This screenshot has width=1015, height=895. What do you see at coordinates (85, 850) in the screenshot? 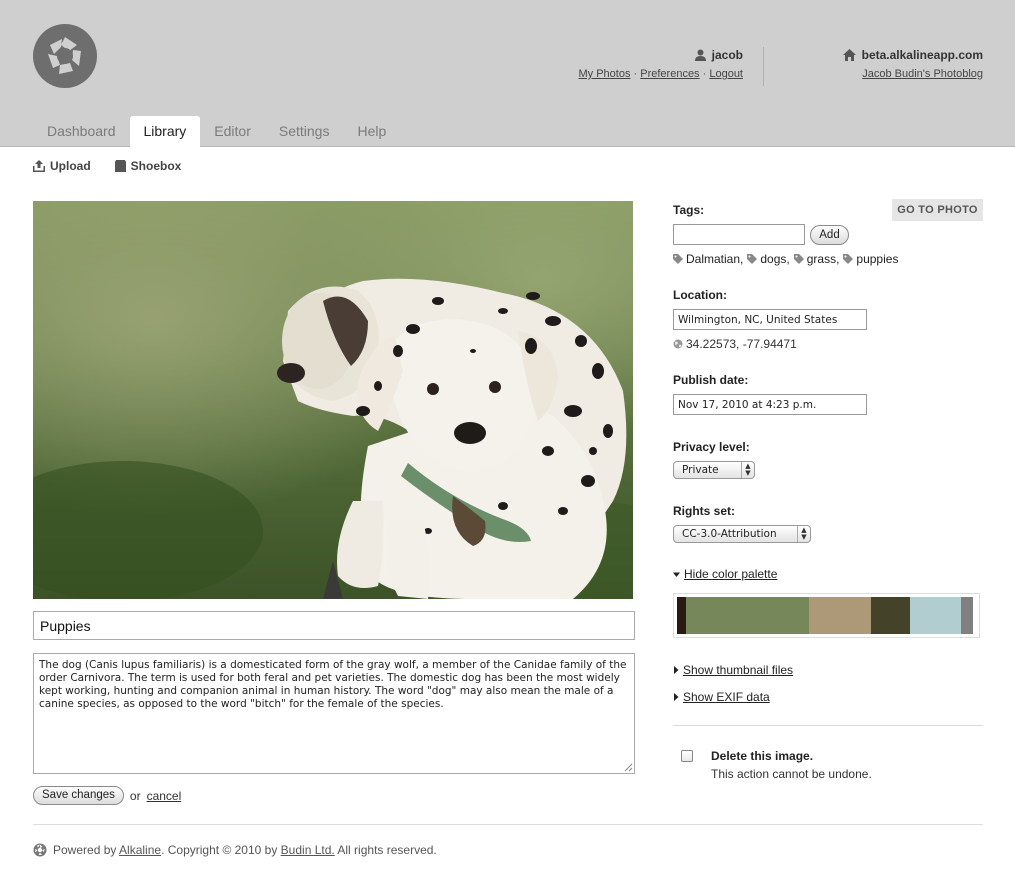
I see `powered-by-text: Powered by` at bounding box center [85, 850].